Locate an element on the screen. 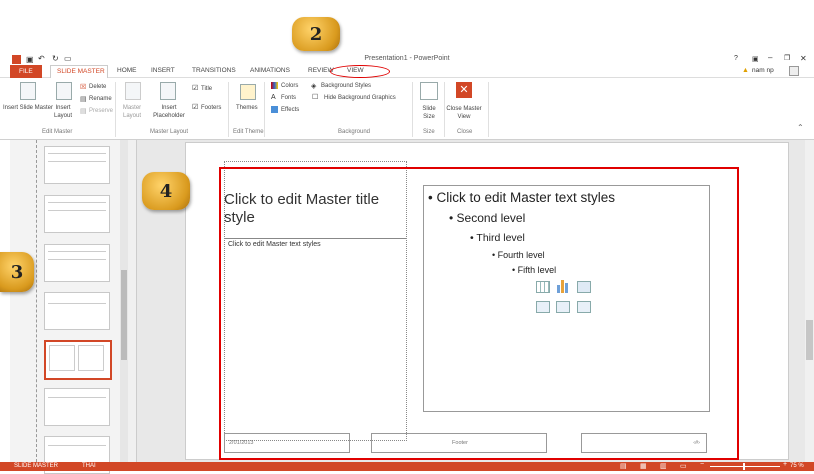 Image resolution: width=814 pixels, height=474 pixels. splitter is located at coordinates (132, 301).